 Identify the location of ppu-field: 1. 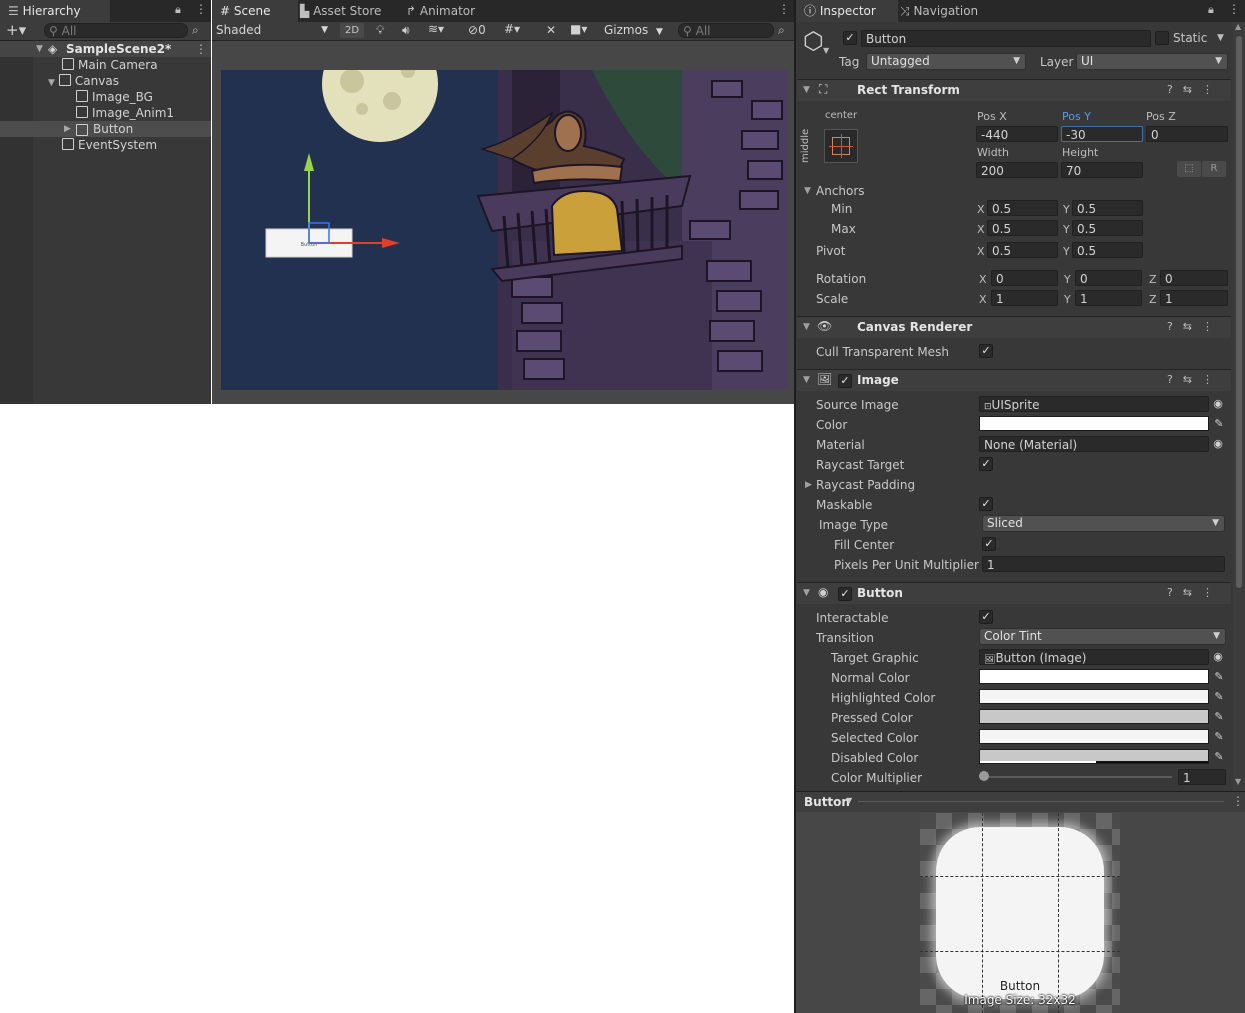
(1103, 564).